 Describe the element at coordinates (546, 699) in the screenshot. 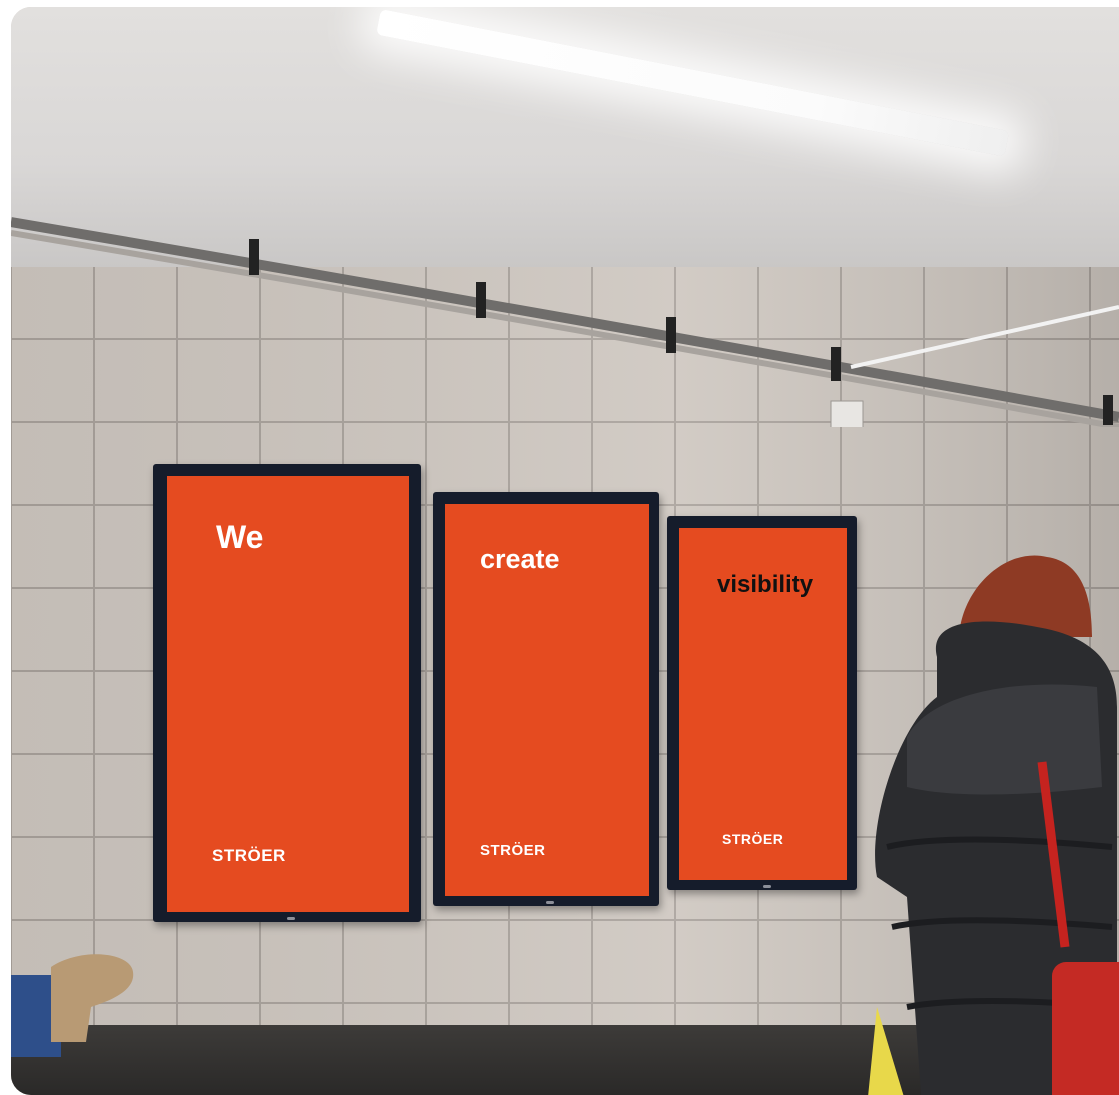

I see `ad-screen-2: create STRÖER` at that location.